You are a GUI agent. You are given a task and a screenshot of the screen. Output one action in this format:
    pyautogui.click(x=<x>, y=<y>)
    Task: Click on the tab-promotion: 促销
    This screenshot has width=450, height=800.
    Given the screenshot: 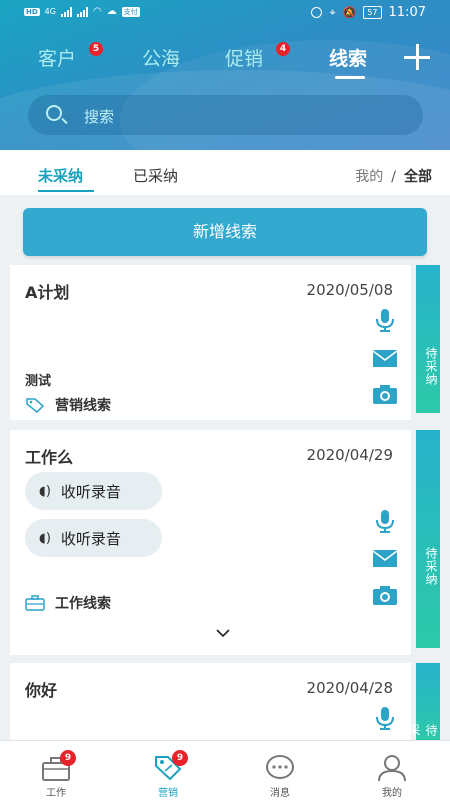 What is the action you would take?
    pyautogui.click(x=244, y=57)
    